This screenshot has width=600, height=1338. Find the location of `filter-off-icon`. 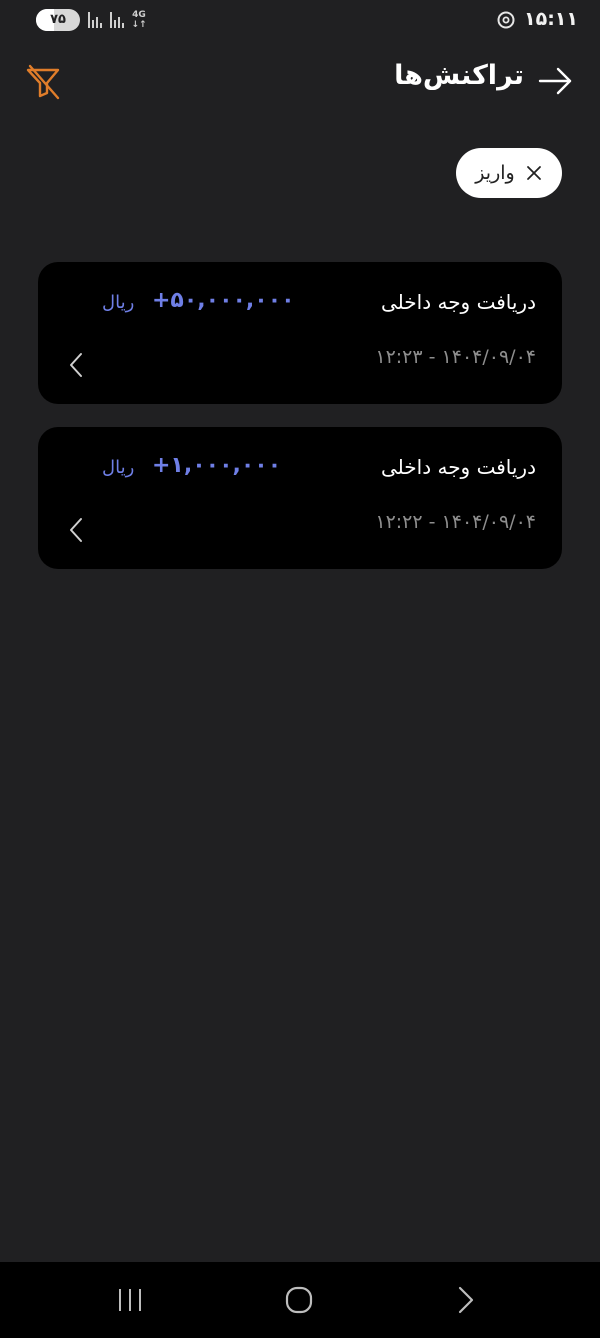

filter-off-icon is located at coordinates (43, 81).